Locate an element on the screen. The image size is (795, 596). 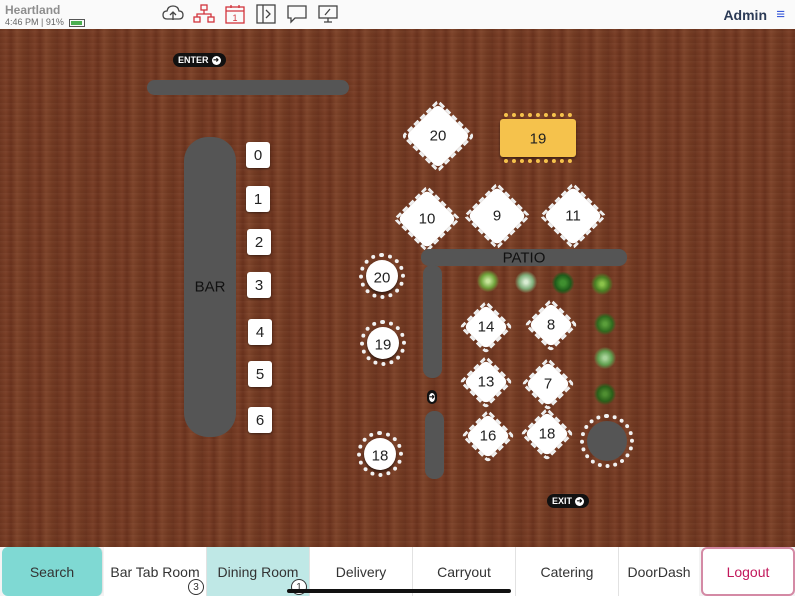
org-chart-icon is located at coordinates (204, 14).